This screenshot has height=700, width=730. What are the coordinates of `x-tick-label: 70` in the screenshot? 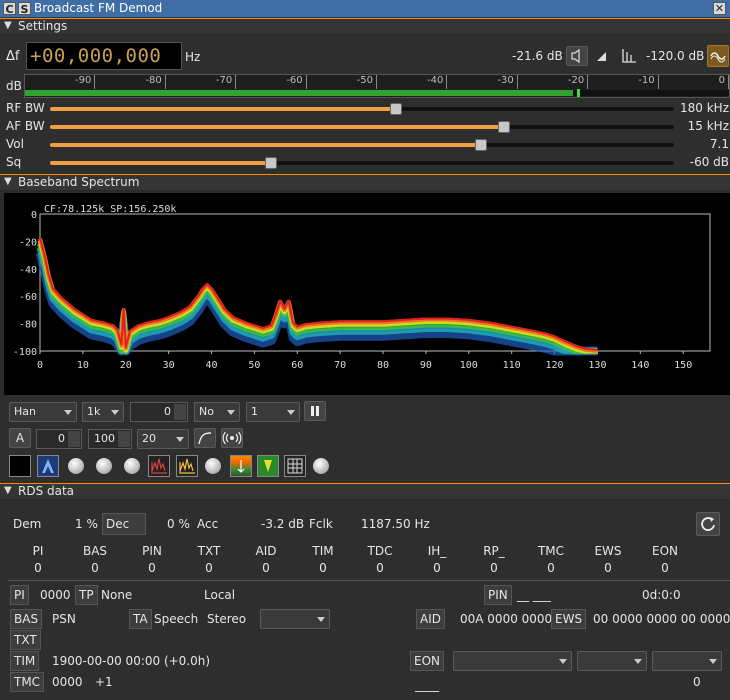 It's located at (340, 365).